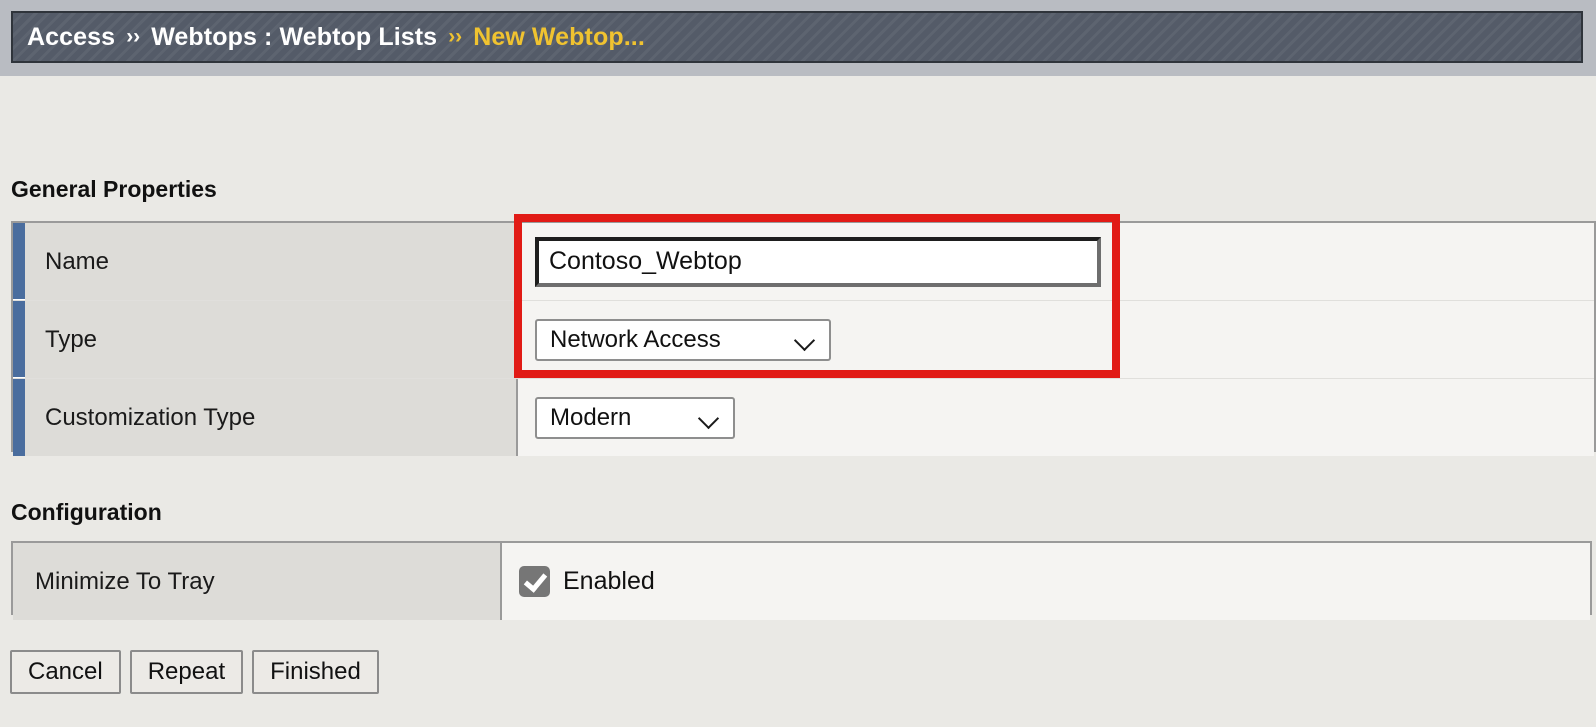 The width and height of the screenshot is (1596, 727). What do you see at coordinates (635, 417) in the screenshot?
I see `customization-type-select: Modern` at bounding box center [635, 417].